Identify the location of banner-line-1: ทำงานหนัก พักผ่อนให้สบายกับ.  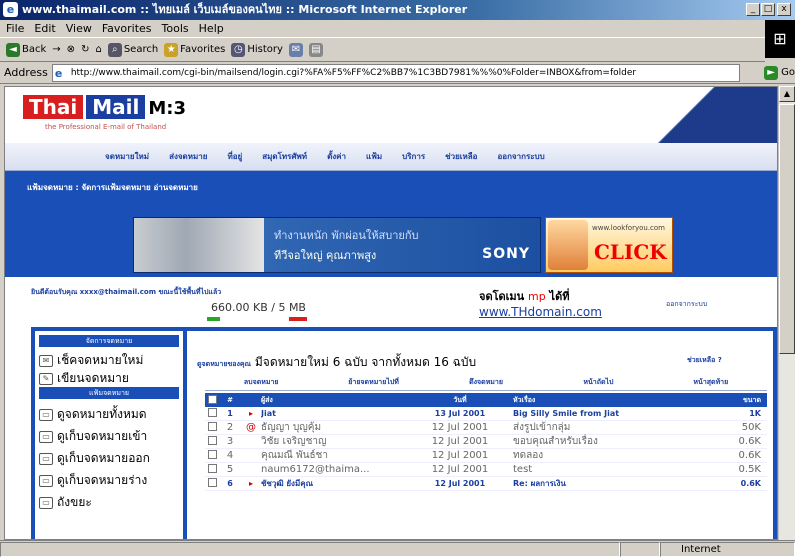
(346, 235).